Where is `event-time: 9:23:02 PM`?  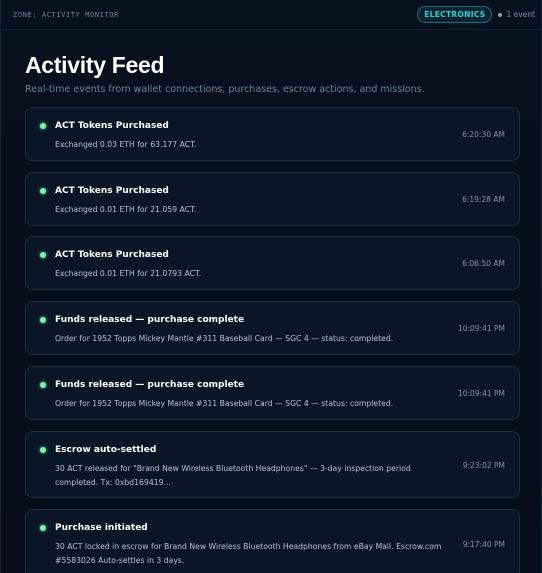 event-time: 9:23:02 PM is located at coordinates (483, 465).